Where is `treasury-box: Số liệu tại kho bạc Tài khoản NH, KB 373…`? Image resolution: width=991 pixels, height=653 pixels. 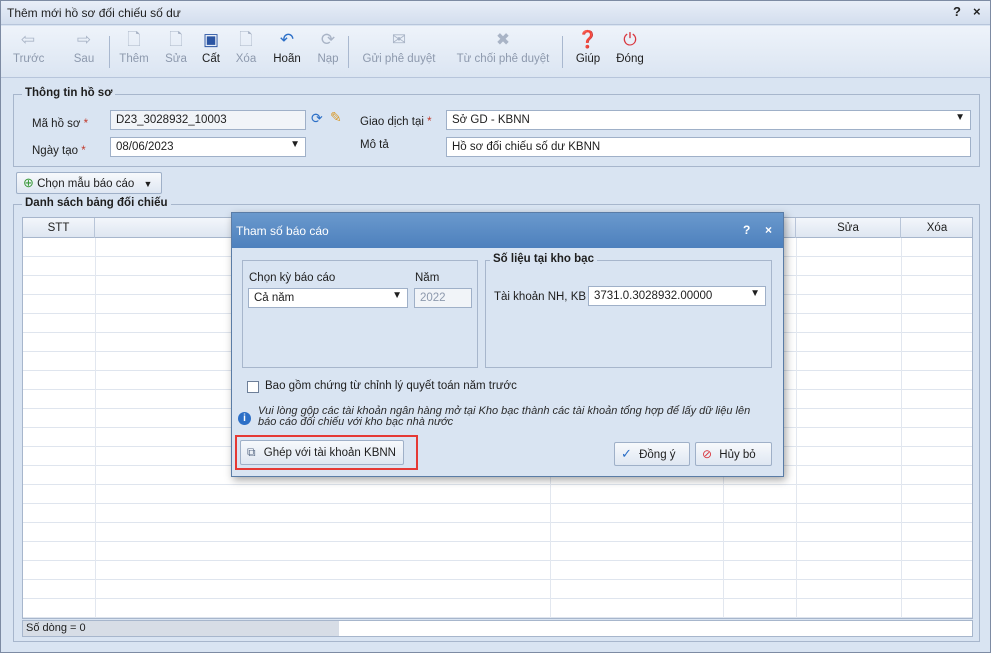
treasury-box: Số liệu tại kho bạc Tài khoản NH, KB 373… is located at coordinates (628, 310).